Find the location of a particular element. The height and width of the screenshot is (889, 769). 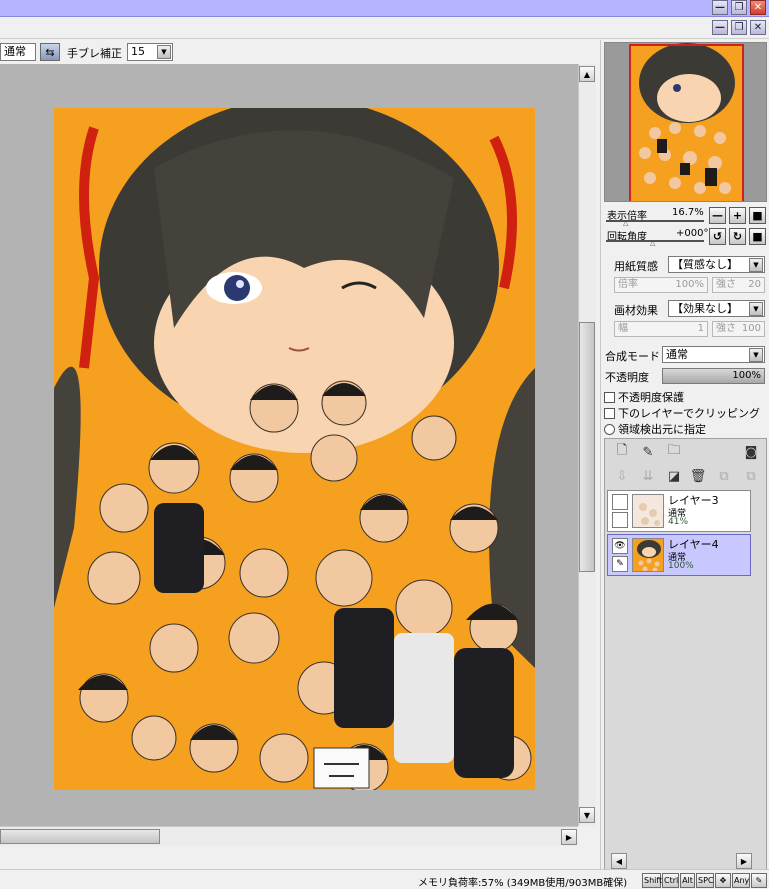

doc-close-button: ✕ is located at coordinates (758, 27).